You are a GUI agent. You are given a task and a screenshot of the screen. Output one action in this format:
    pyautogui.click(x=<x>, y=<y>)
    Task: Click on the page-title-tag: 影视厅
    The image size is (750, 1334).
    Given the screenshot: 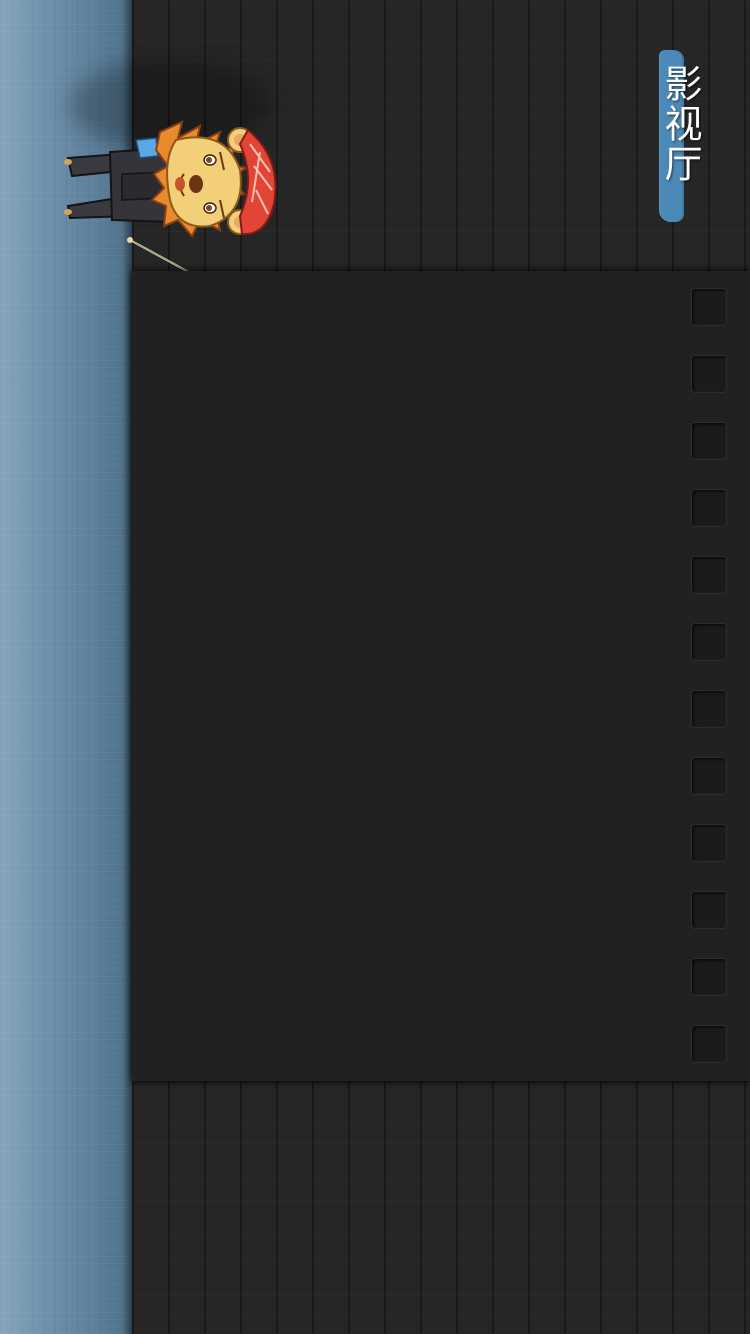 What is the action you would take?
    pyautogui.click(x=680, y=136)
    